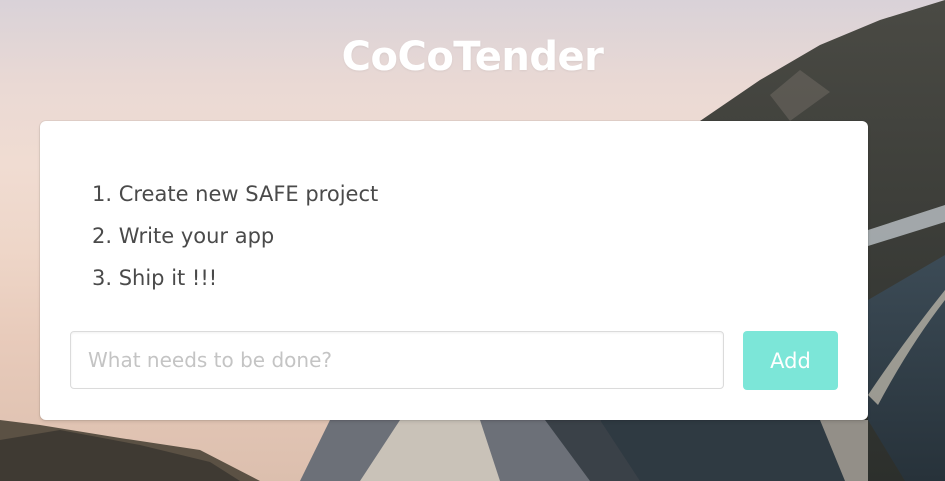 The height and width of the screenshot is (481, 945). What do you see at coordinates (155, 278) in the screenshot?
I see `todo-item: 3. Ship it !!!` at bounding box center [155, 278].